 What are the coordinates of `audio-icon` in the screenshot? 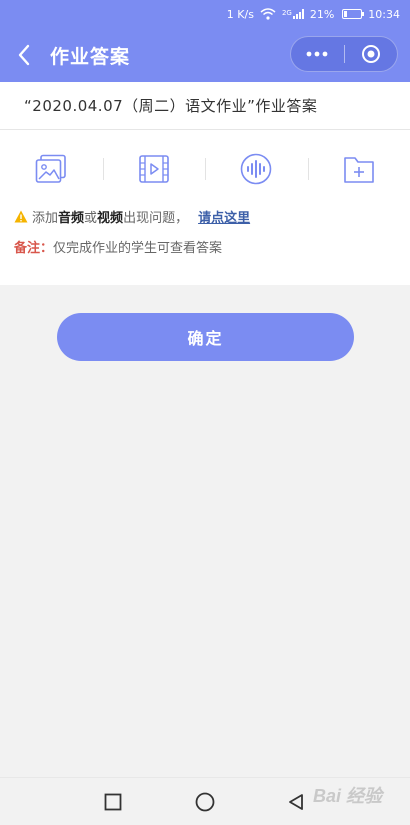 It's located at (256, 169).